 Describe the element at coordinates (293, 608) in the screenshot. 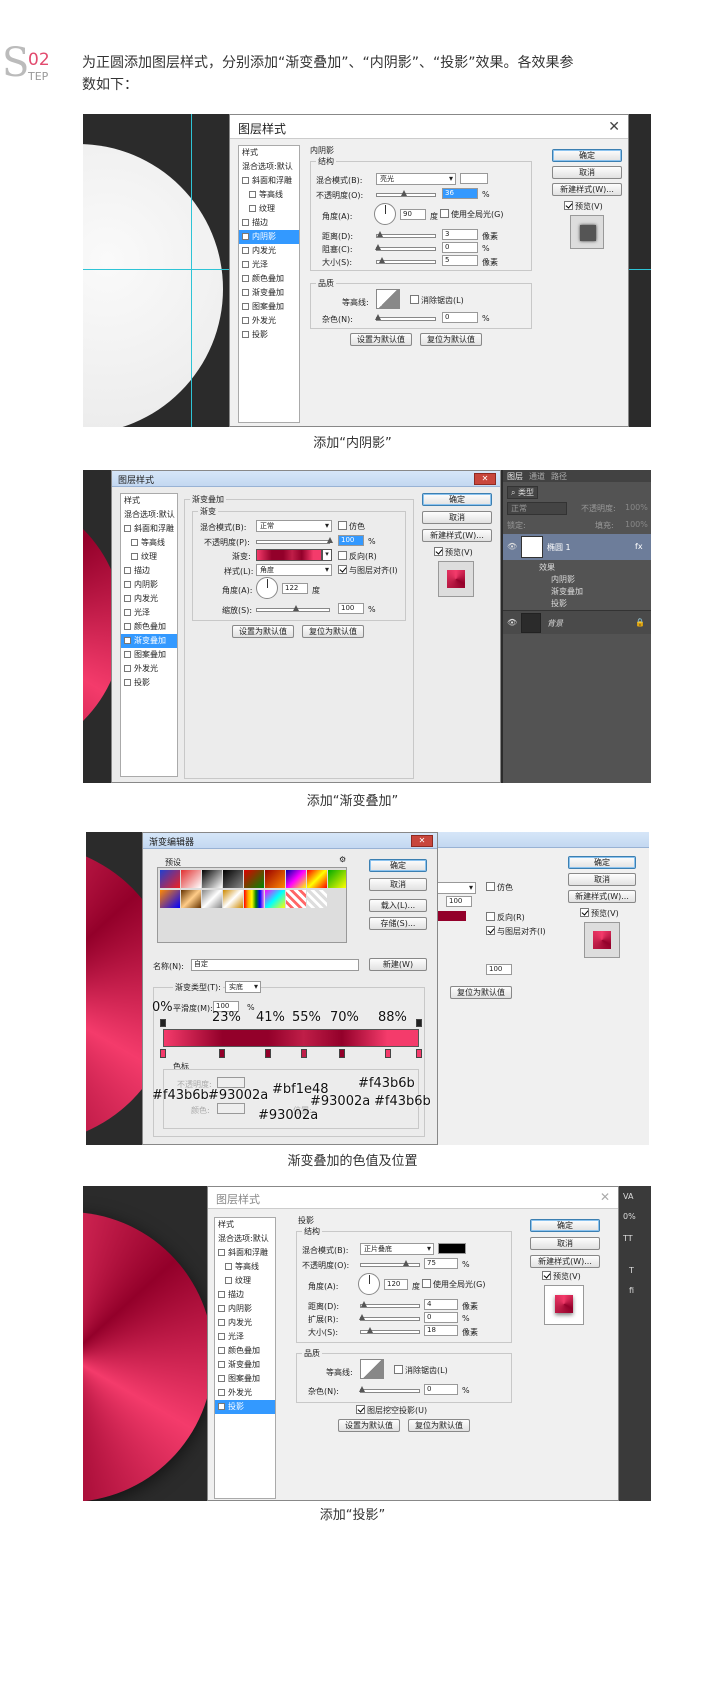

I see `scale-slider` at that location.